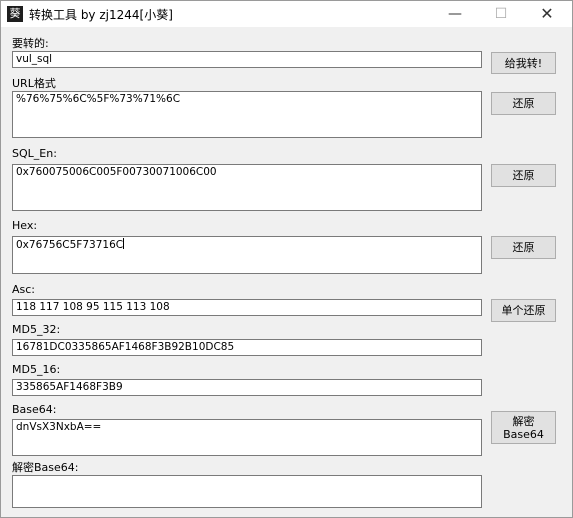  I want to click on md5-16-field: 335865AF1468F3B9, so click(247, 387).